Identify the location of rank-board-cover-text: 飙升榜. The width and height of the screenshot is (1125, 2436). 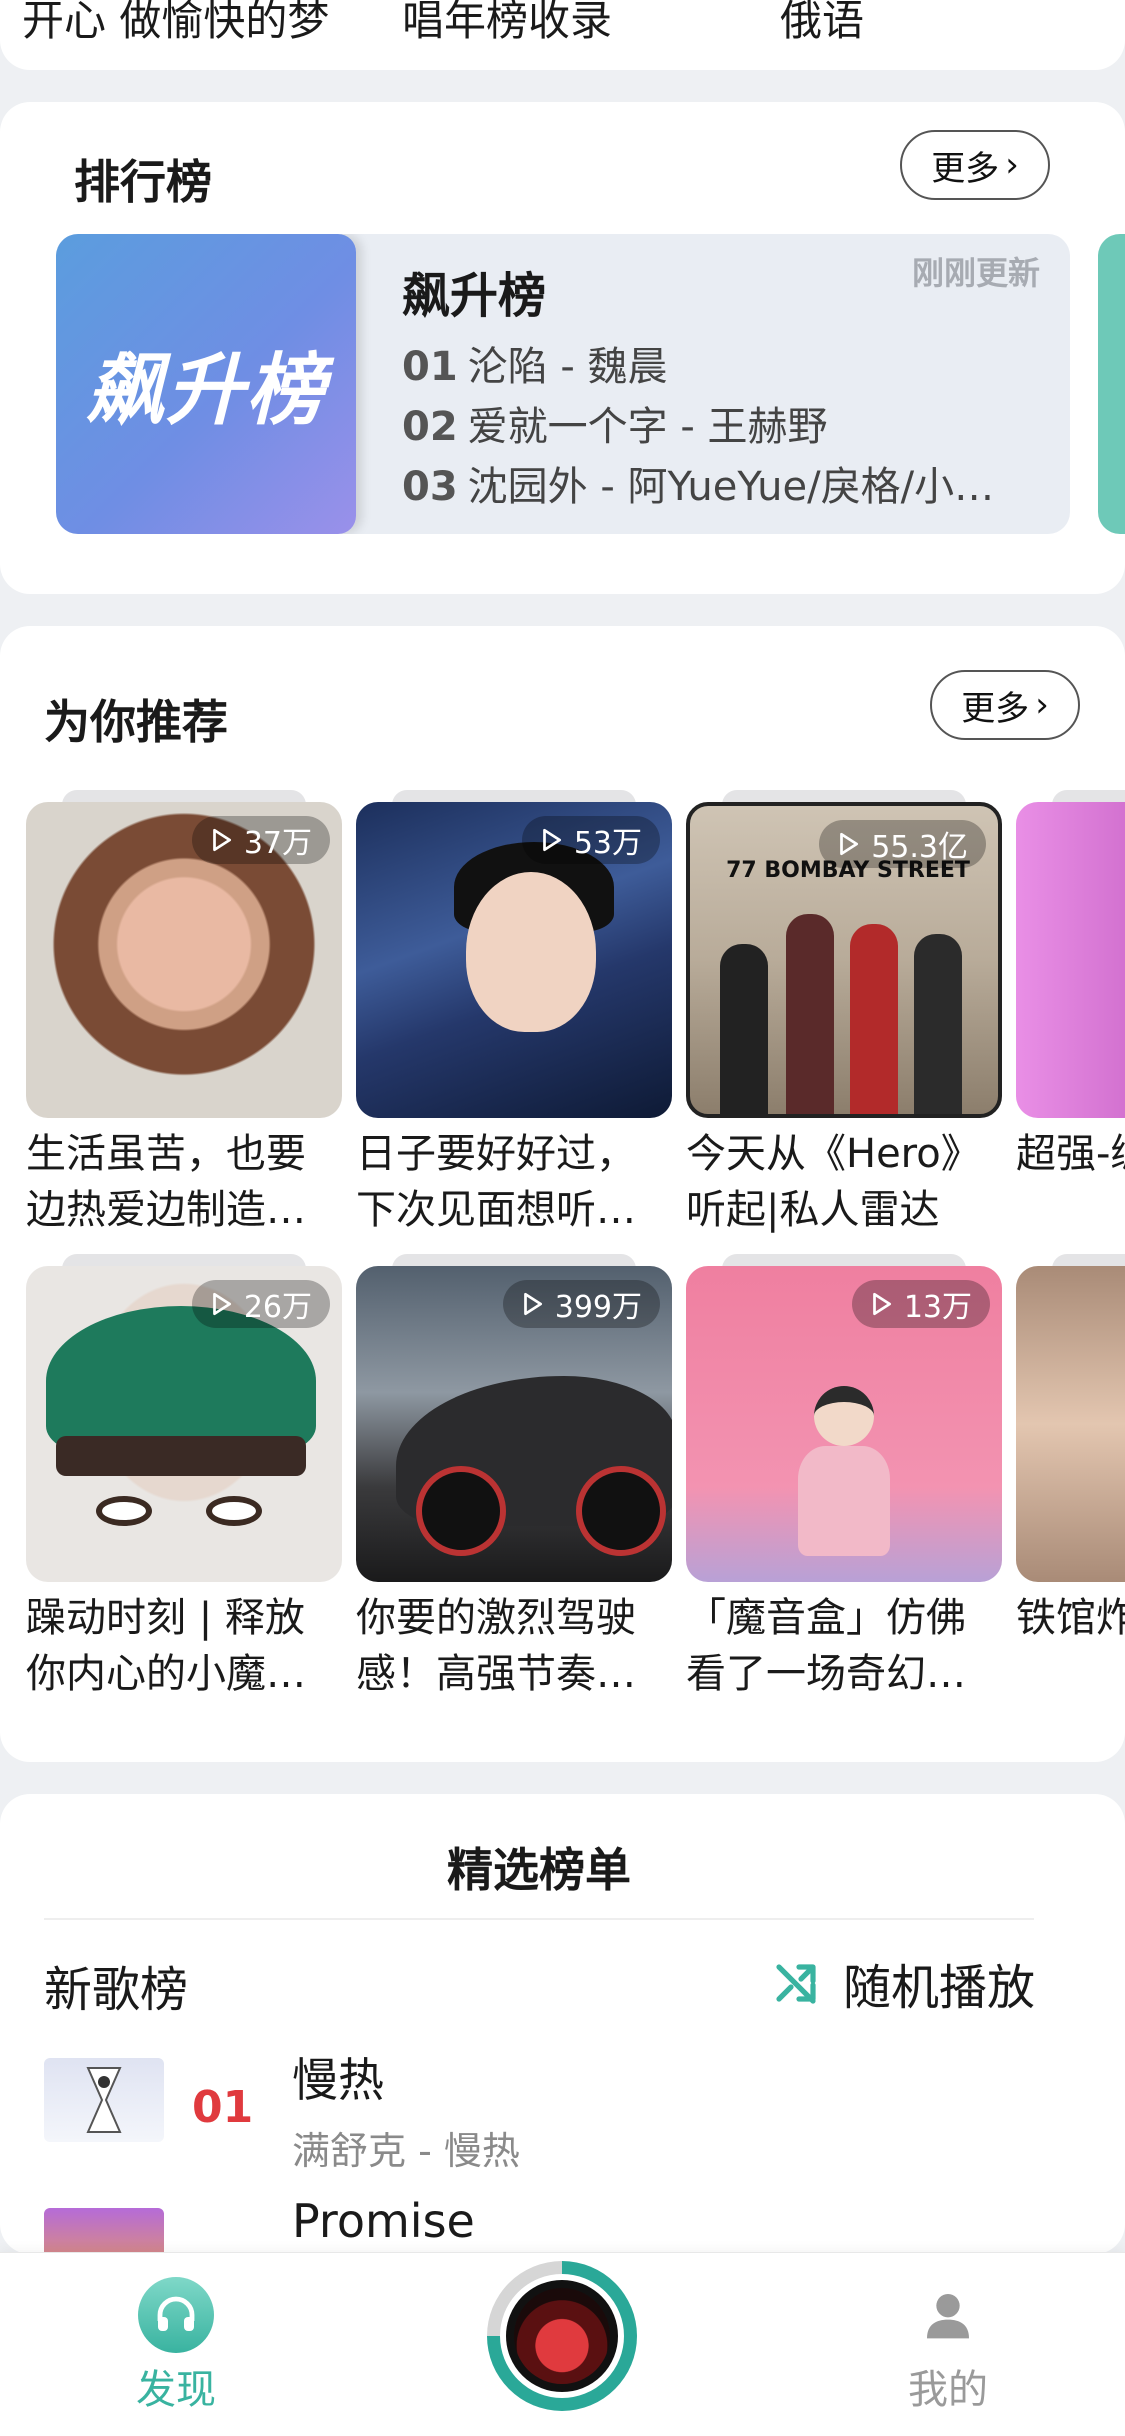
(205, 391).